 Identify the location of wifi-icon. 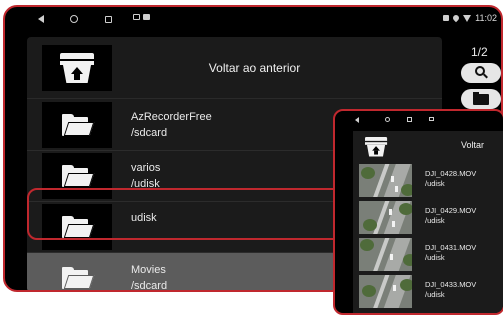
(467, 18).